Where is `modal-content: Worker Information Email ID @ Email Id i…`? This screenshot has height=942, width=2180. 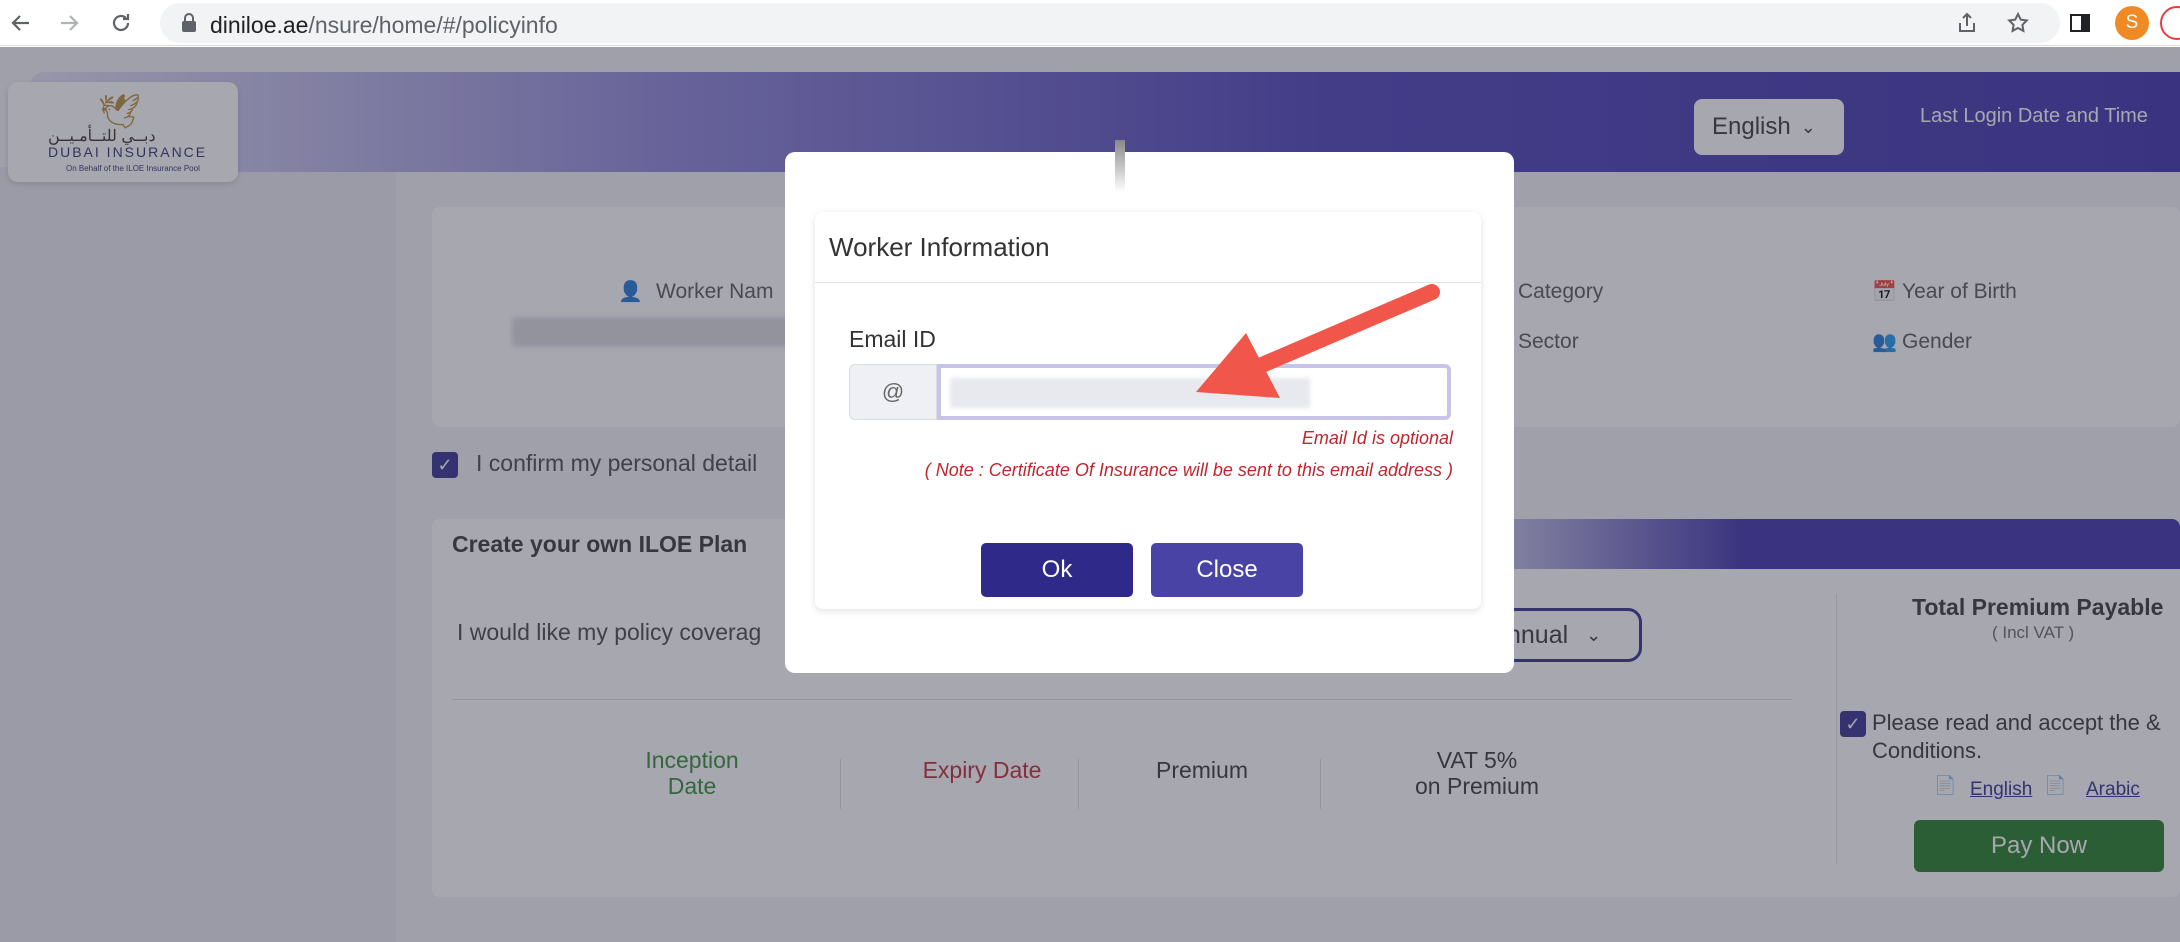 modal-content: Worker Information Email ID @ Email Id i… is located at coordinates (1148, 410).